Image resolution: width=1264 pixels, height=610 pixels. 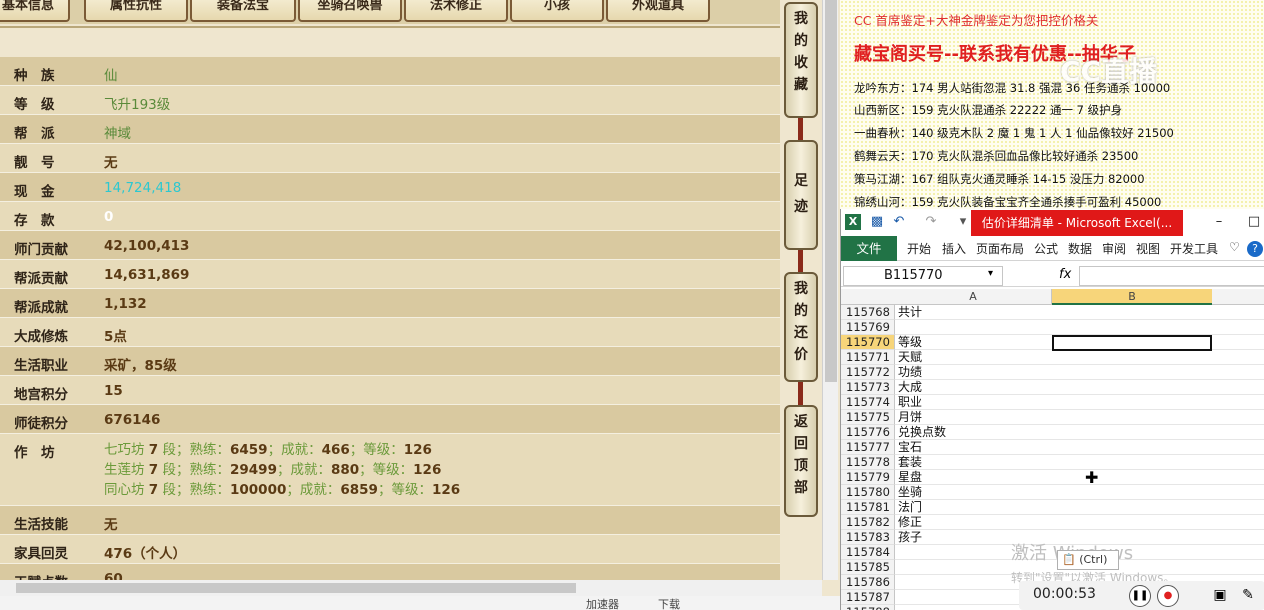 I want to click on tab-review: 审阅, so click(x=1114, y=248).